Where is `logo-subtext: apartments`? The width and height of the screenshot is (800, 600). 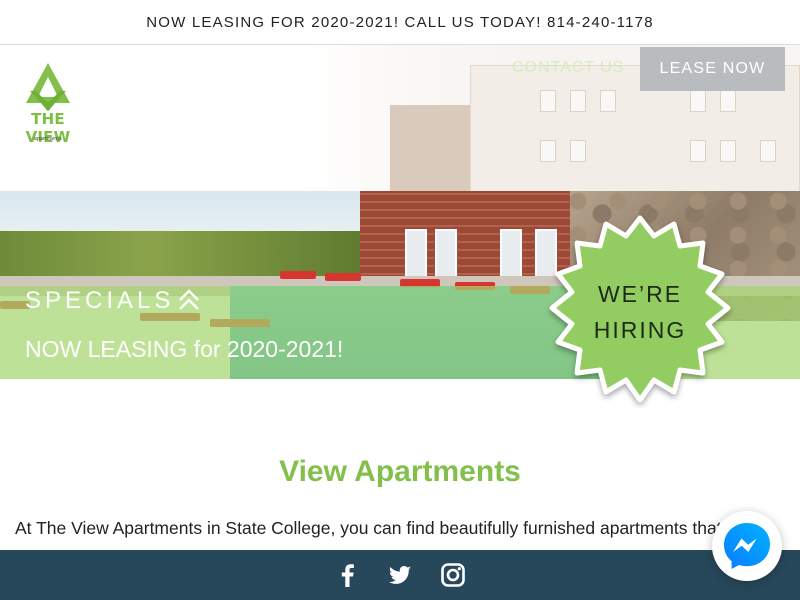 logo-subtext: apartments is located at coordinates (47, 139).